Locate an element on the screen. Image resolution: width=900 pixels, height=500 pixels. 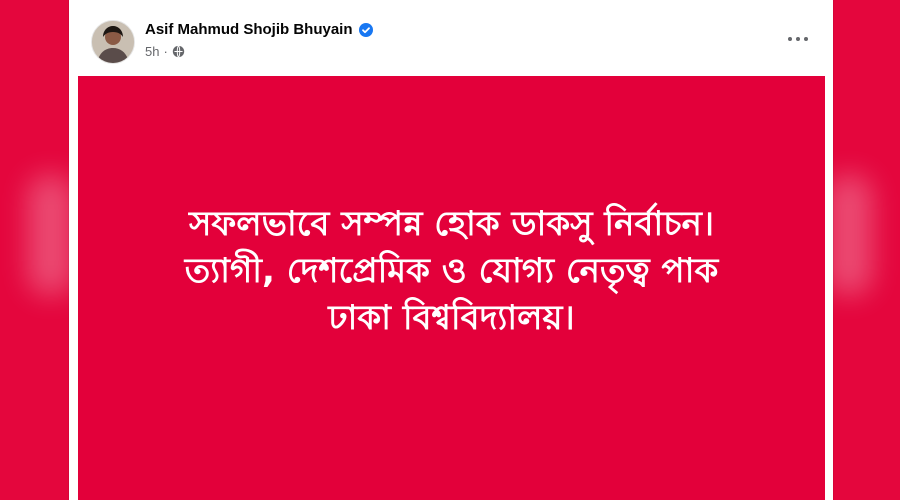
post-image-line: সফলভাবে সম্পন্ন হোক ডাকসু নির্বাচন। is located at coordinates (451, 223).